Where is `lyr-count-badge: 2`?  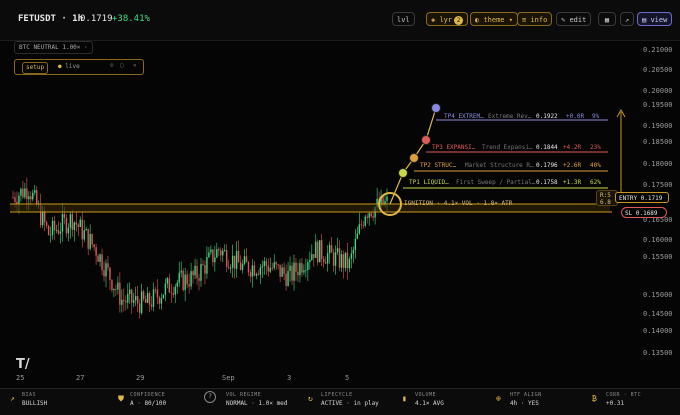
lyr-count-badge: 2 is located at coordinates (459, 20).